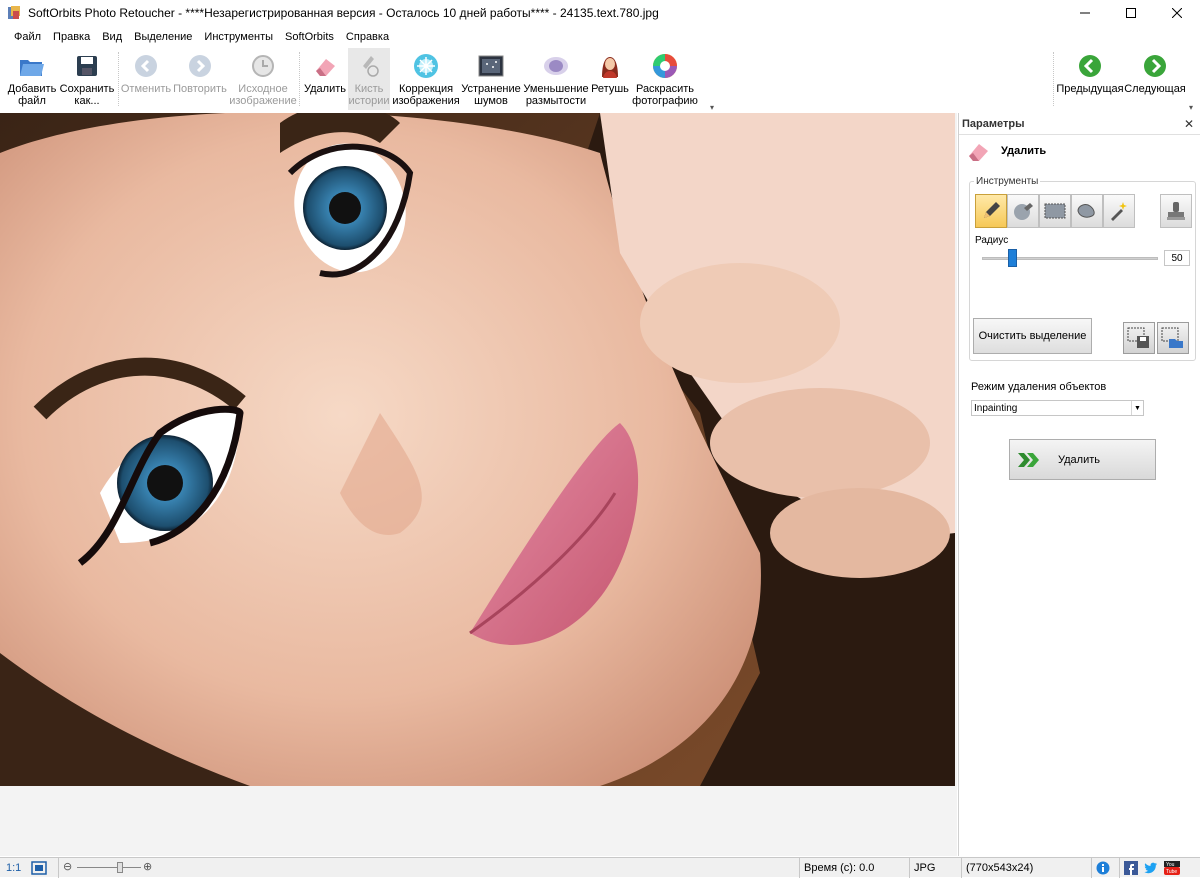 Image resolution: width=1200 pixels, height=878 pixels. What do you see at coordinates (367, 37) in the screenshot?
I see `menu-help: Справка` at bounding box center [367, 37].